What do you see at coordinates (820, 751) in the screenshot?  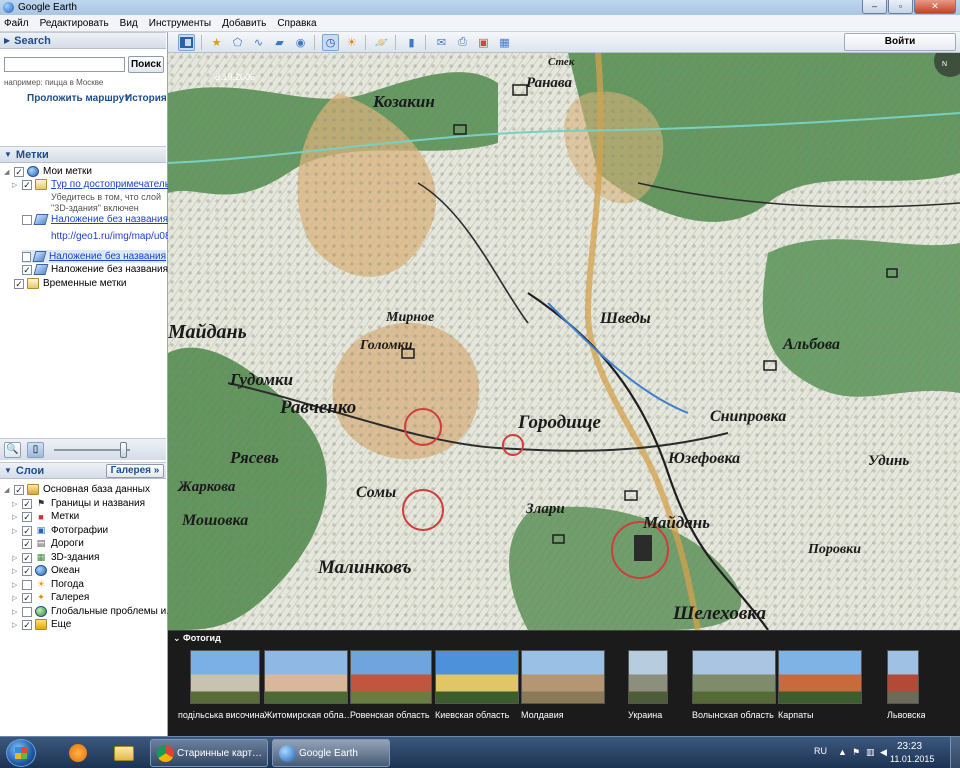 I see `language-indicator: RU` at bounding box center [820, 751].